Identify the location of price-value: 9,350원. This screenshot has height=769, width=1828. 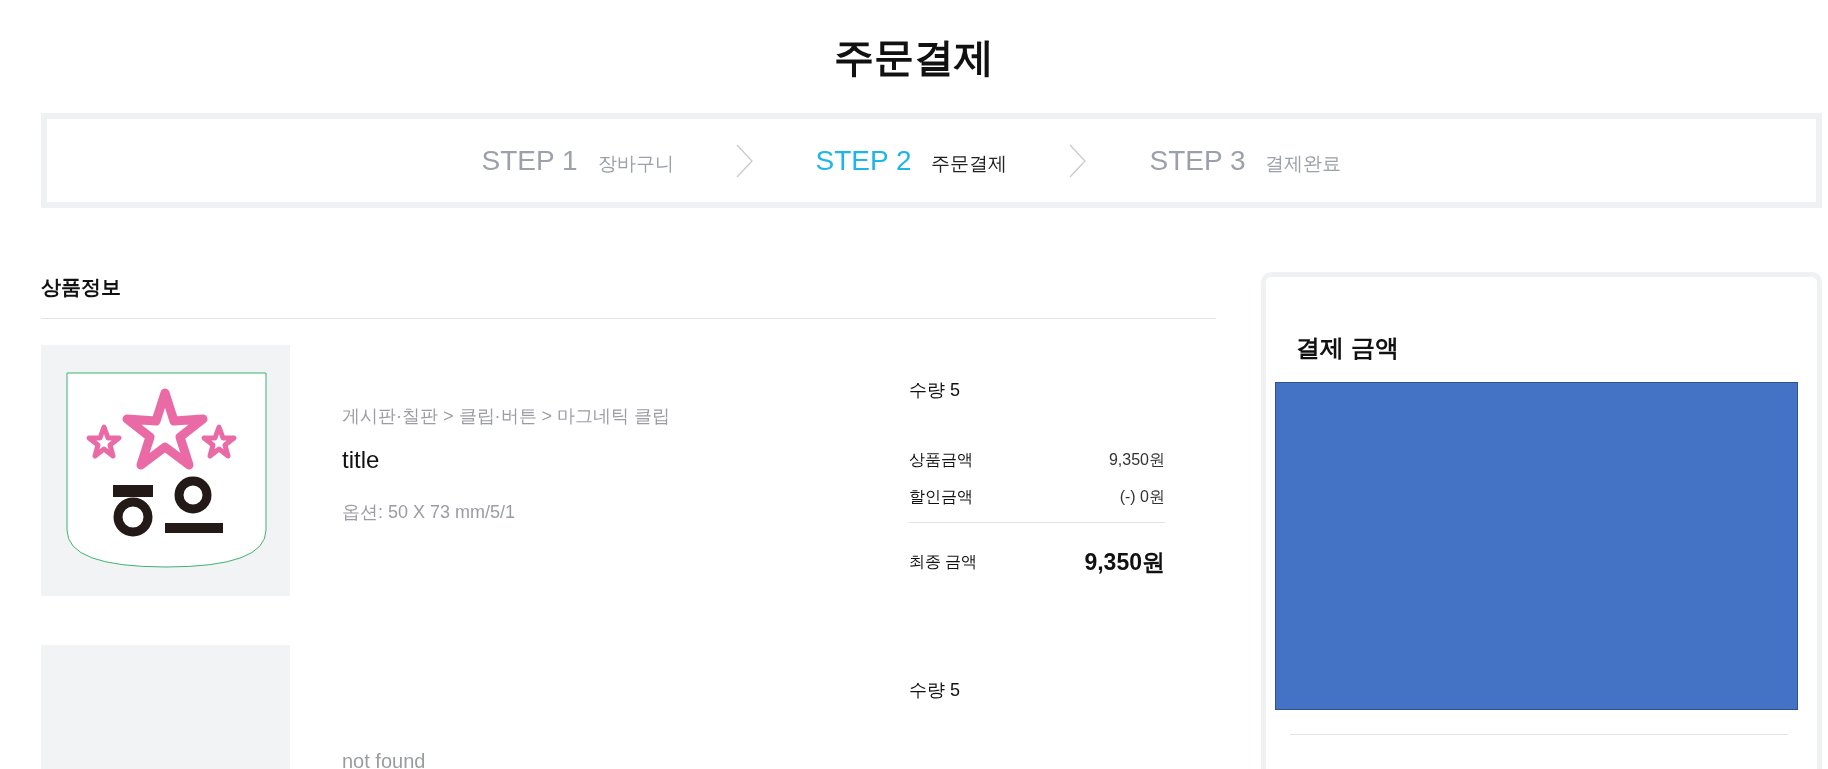
(1136, 460).